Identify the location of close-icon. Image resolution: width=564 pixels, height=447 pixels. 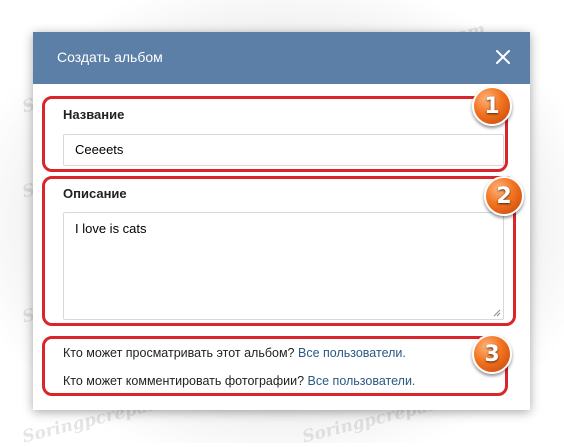
(503, 57).